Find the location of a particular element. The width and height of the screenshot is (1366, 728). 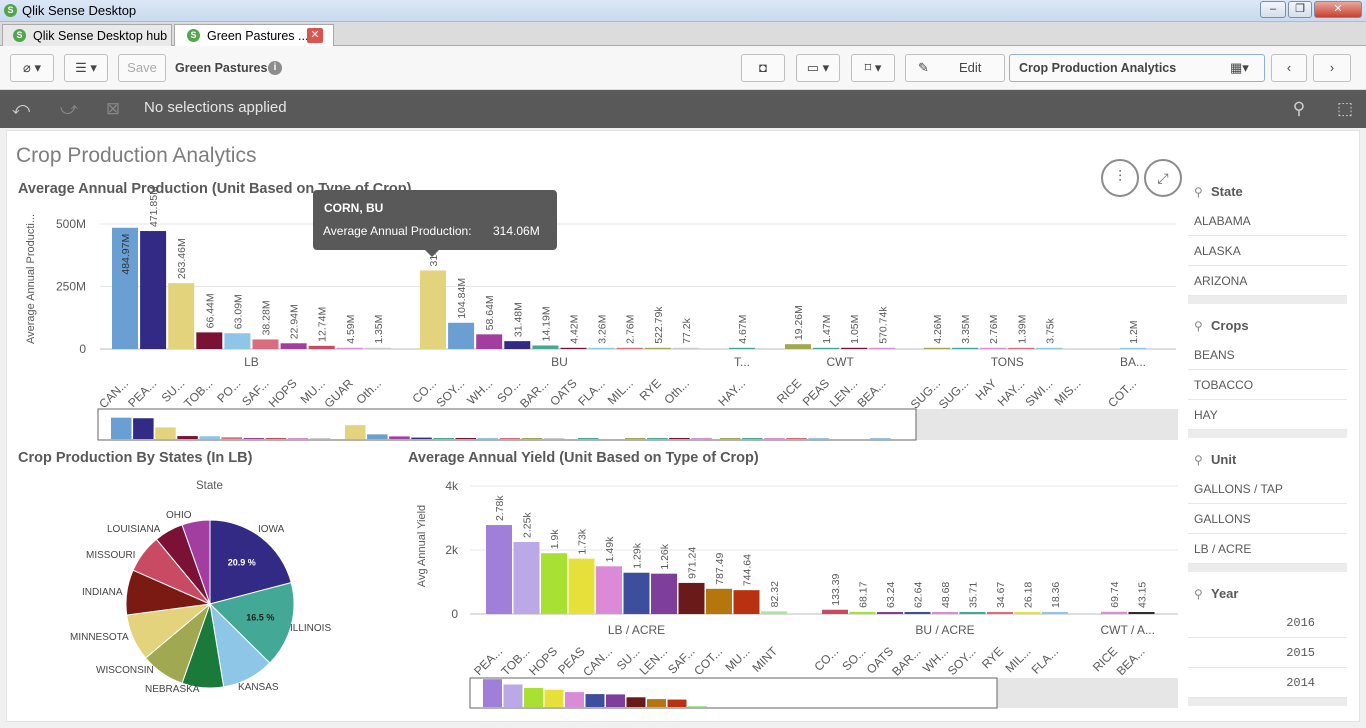

data-label: 744.64 is located at coordinates (748, 570).